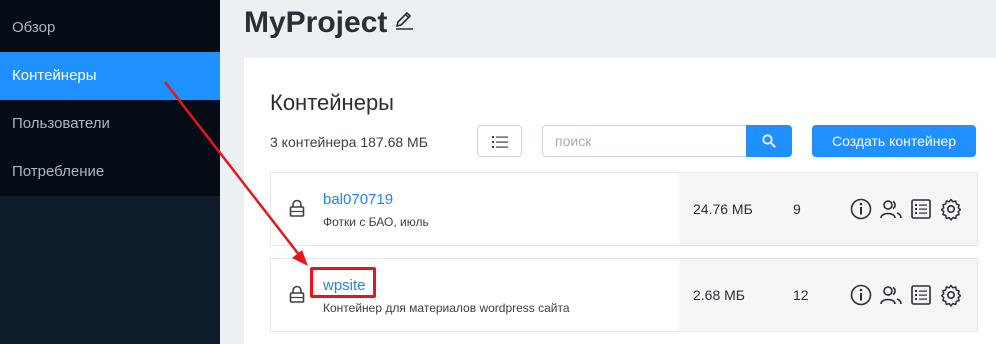 The height and width of the screenshot is (344, 996). I want to click on container-description: Фотки с БАО, июль, so click(376, 222).